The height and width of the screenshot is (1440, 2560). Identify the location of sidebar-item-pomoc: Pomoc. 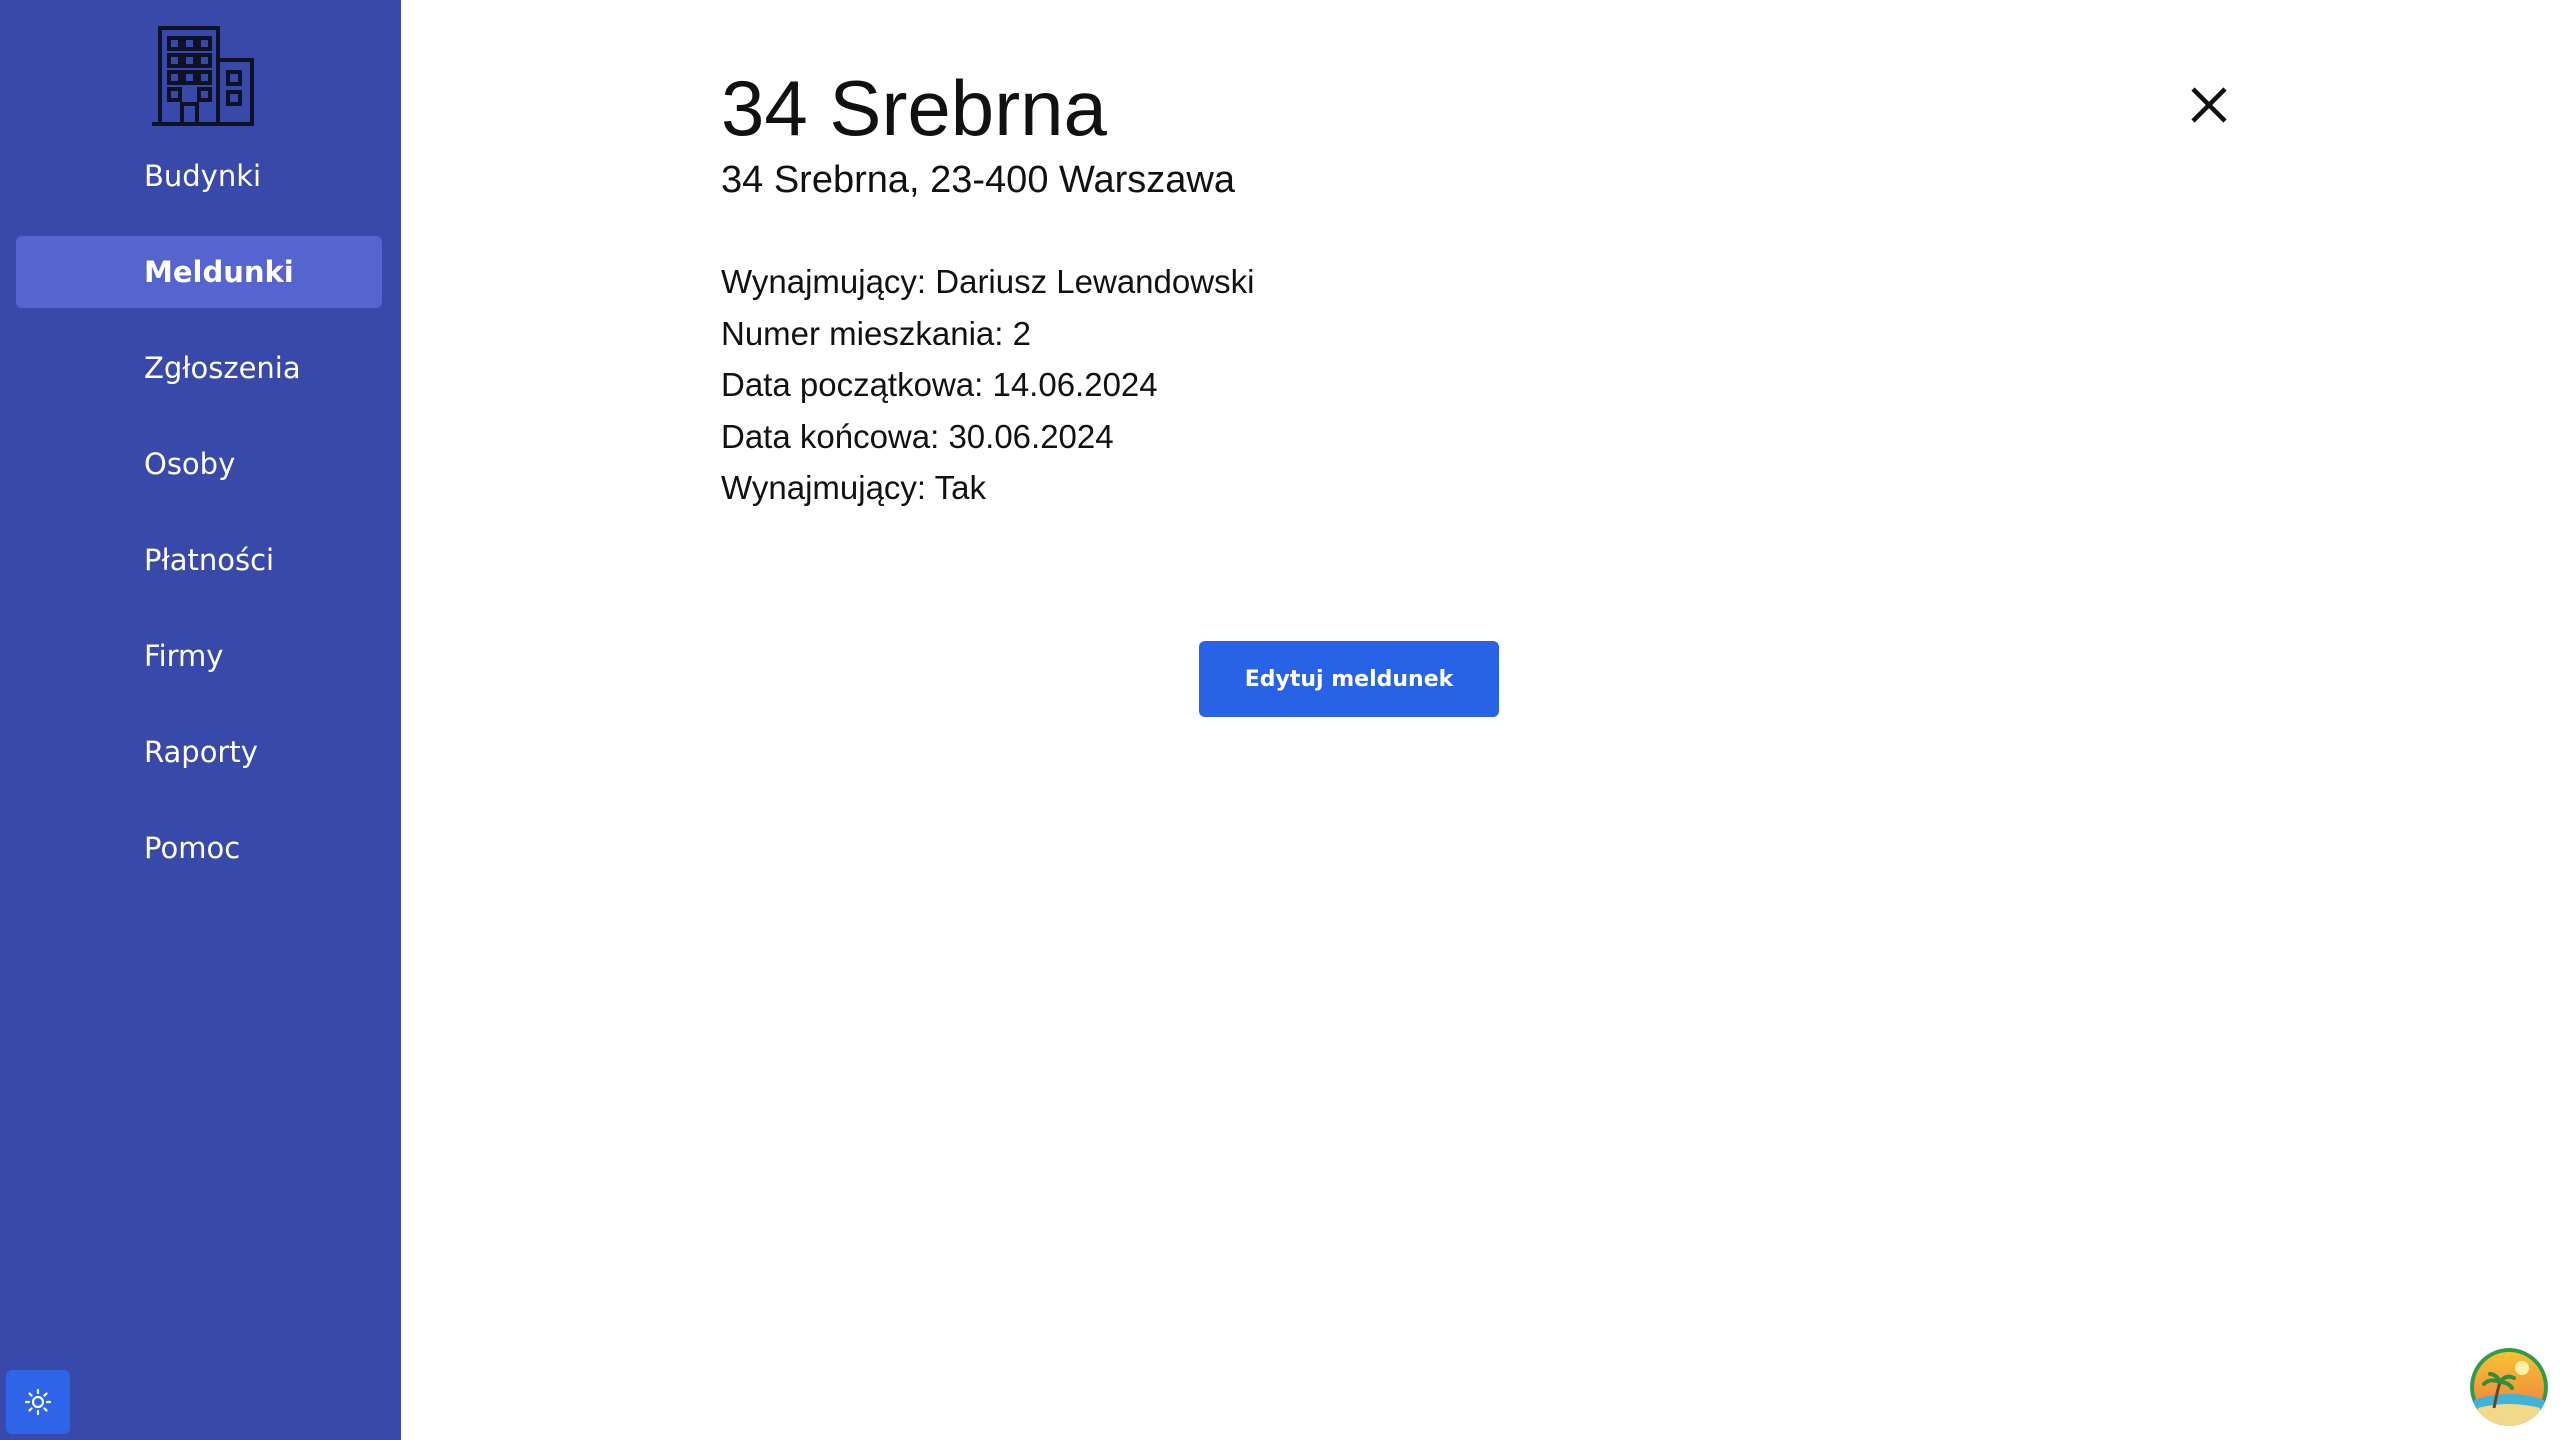
(199, 848).